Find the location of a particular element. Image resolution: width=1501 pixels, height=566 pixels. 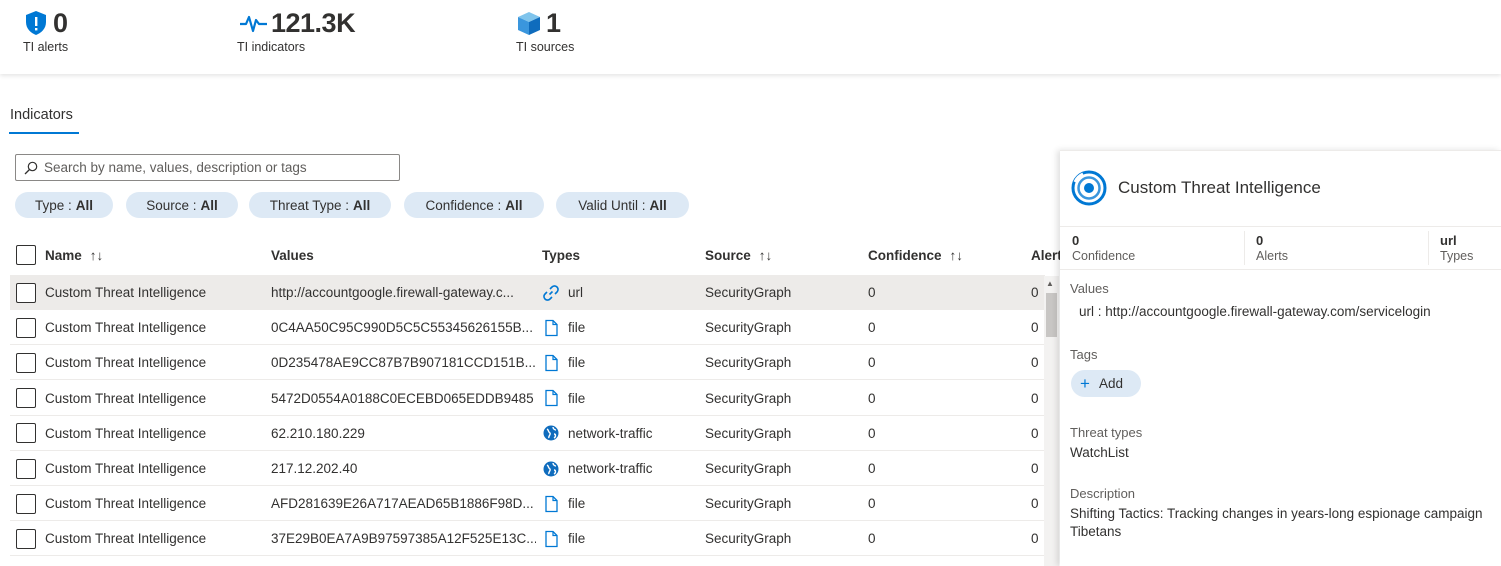

filter-valid-until: Valid Until : All is located at coordinates (622, 205).